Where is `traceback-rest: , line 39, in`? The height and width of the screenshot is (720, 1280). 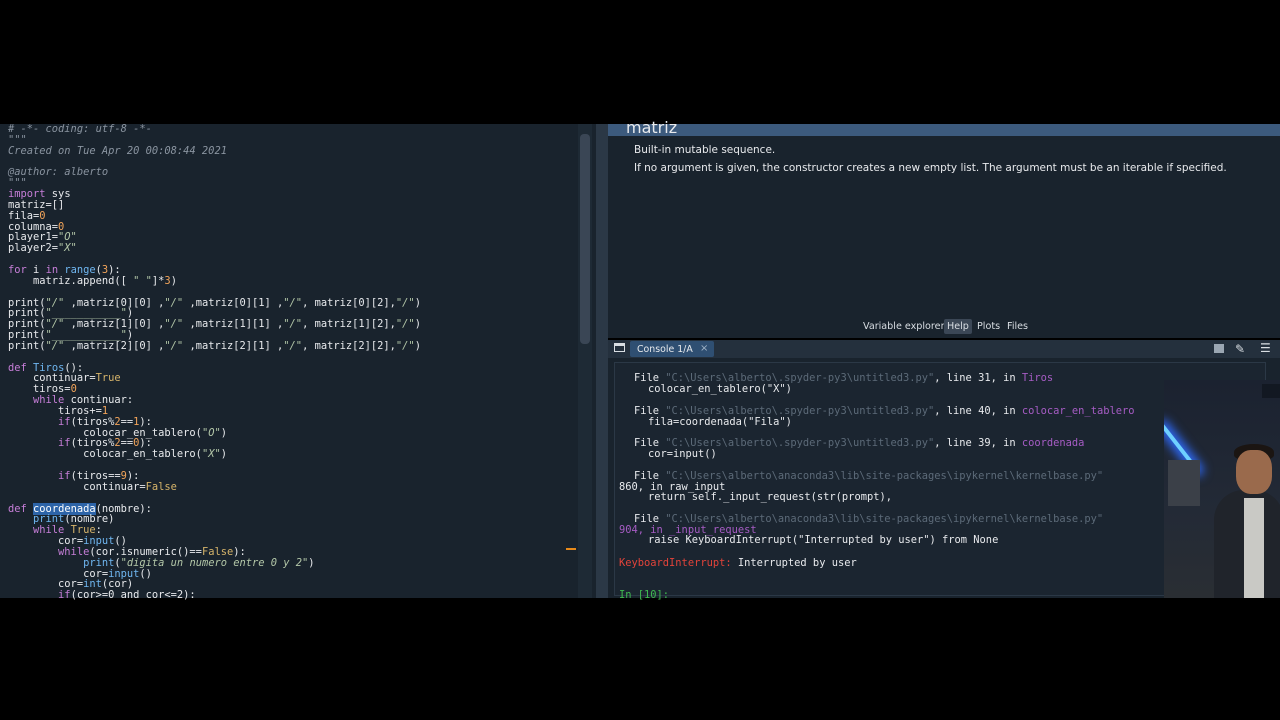 traceback-rest: , line 39, in is located at coordinates (978, 443).